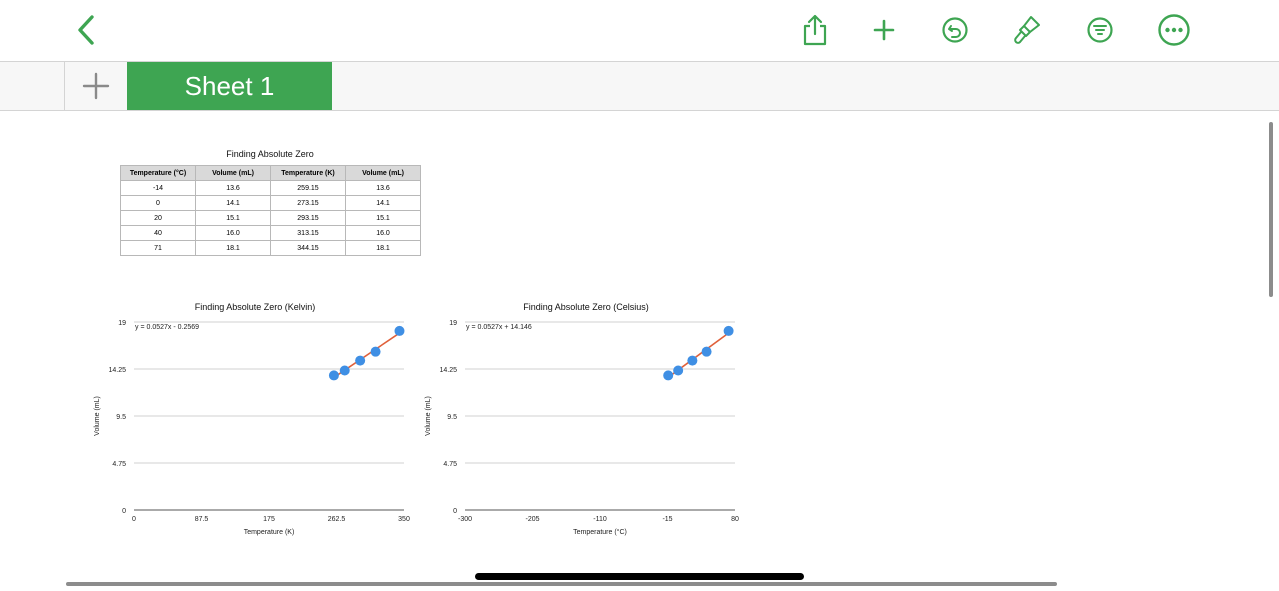 The height and width of the screenshot is (591, 1279). What do you see at coordinates (86, 30) in the screenshot?
I see `back-chevron-icon` at bounding box center [86, 30].